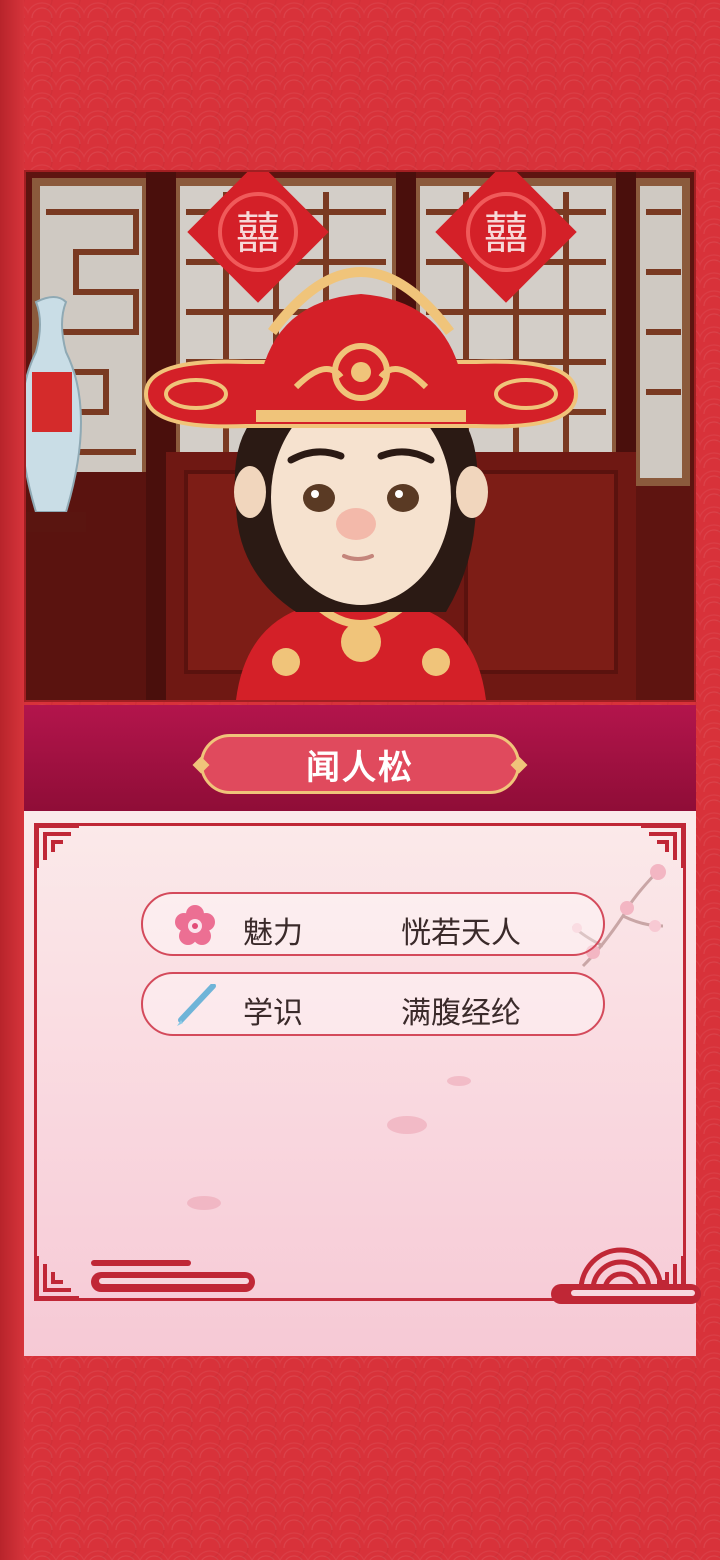  I want to click on attribute-label: 魅力, so click(273, 933).